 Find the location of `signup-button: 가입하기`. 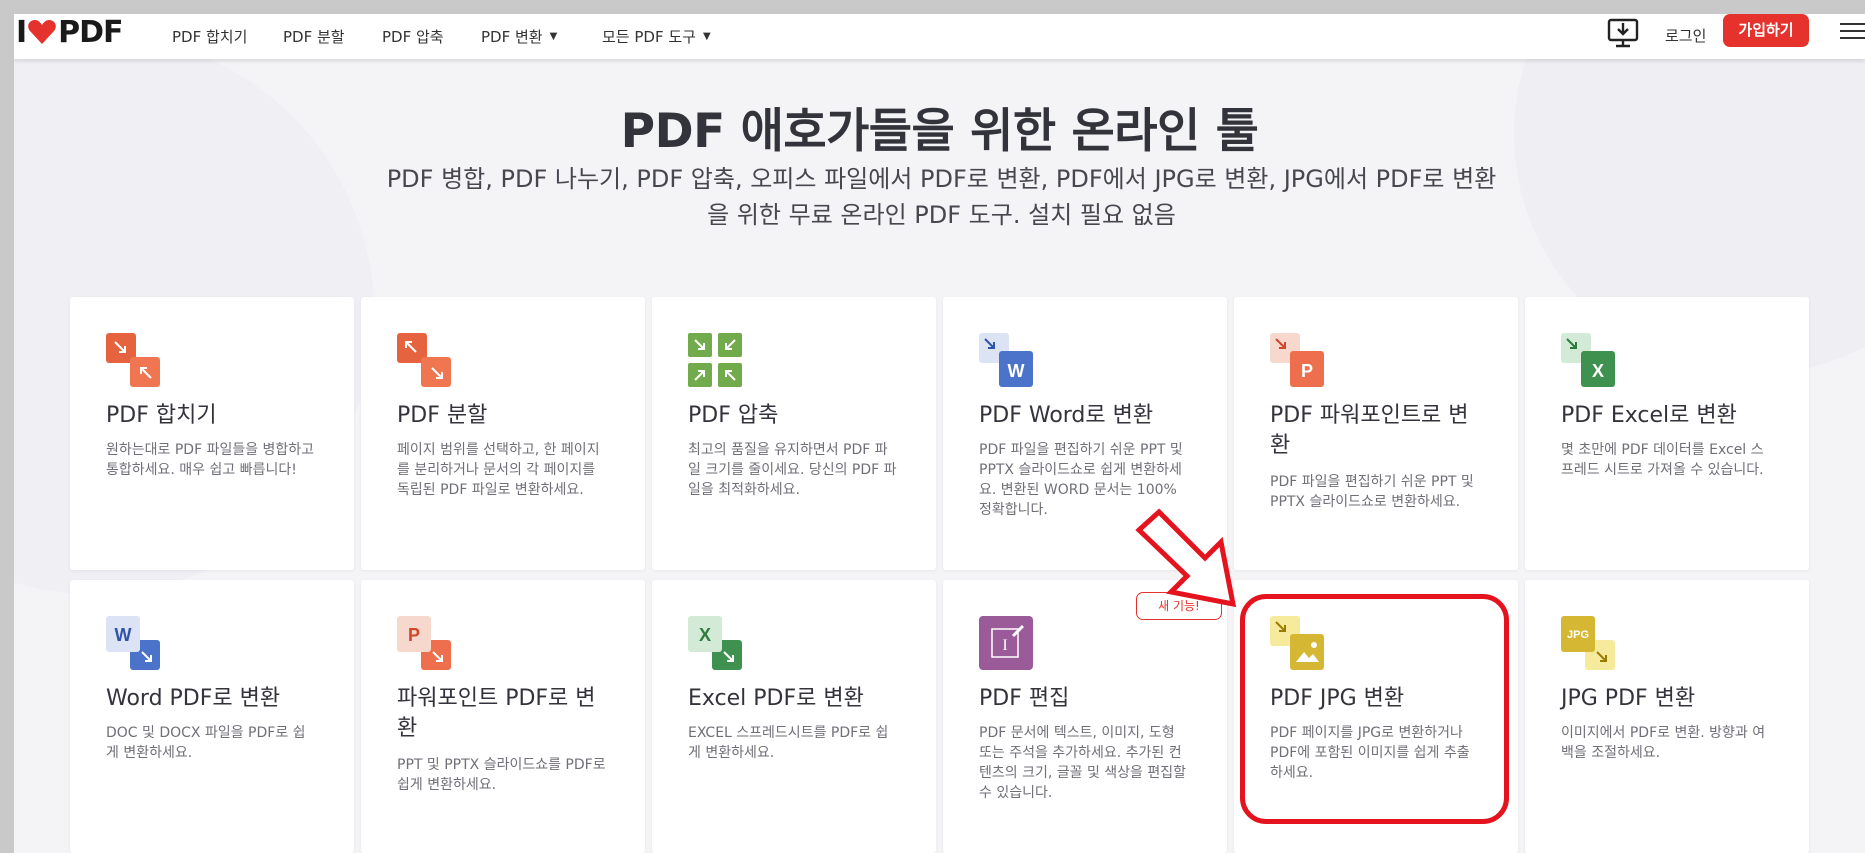

signup-button: 가입하기 is located at coordinates (1766, 30).